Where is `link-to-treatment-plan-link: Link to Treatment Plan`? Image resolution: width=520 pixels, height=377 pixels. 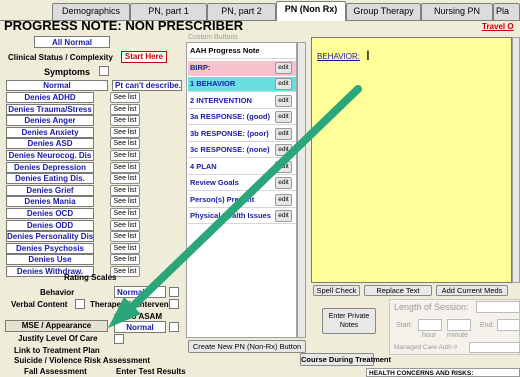
link-to-treatment-plan-link: Link to Treatment Plan is located at coordinates (57, 350).